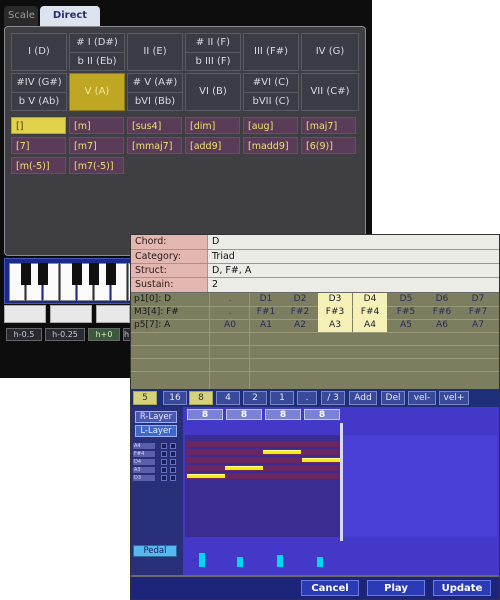 The width and height of the screenshot is (500, 600). Describe the element at coordinates (104, 334) in the screenshot. I see `shift-button-h-0: h+0` at that location.